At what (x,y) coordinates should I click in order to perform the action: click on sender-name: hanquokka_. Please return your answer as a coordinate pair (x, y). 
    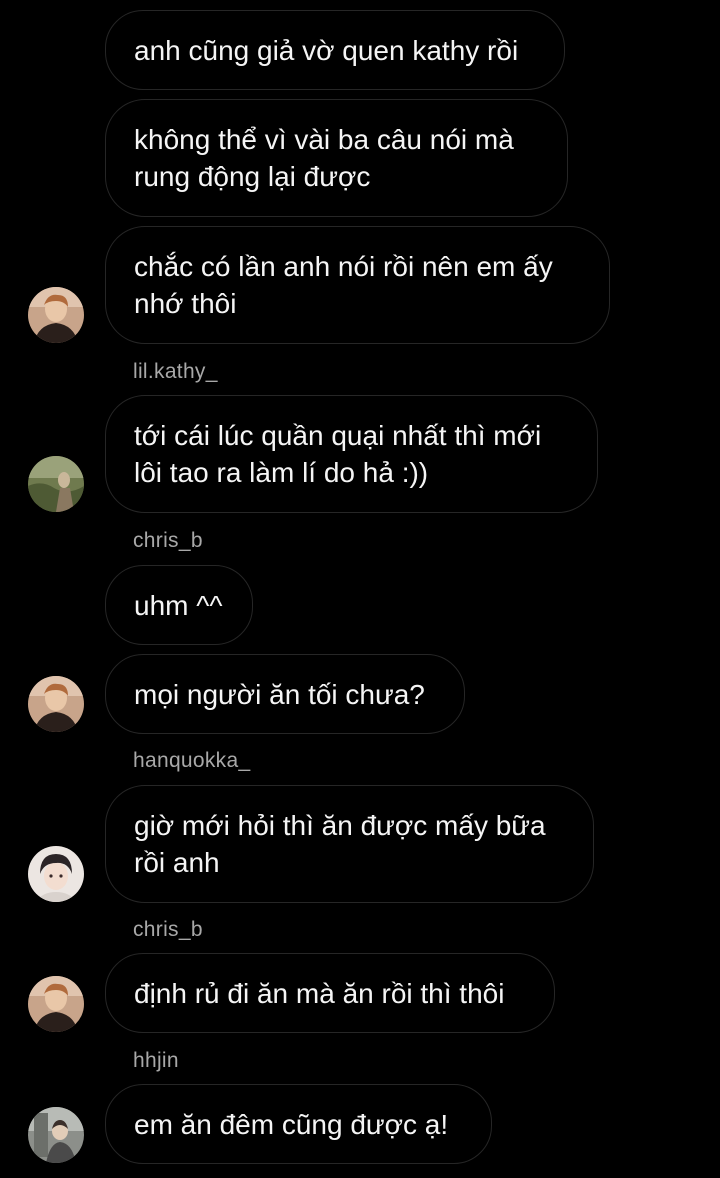
    Looking at the image, I should click on (192, 760).